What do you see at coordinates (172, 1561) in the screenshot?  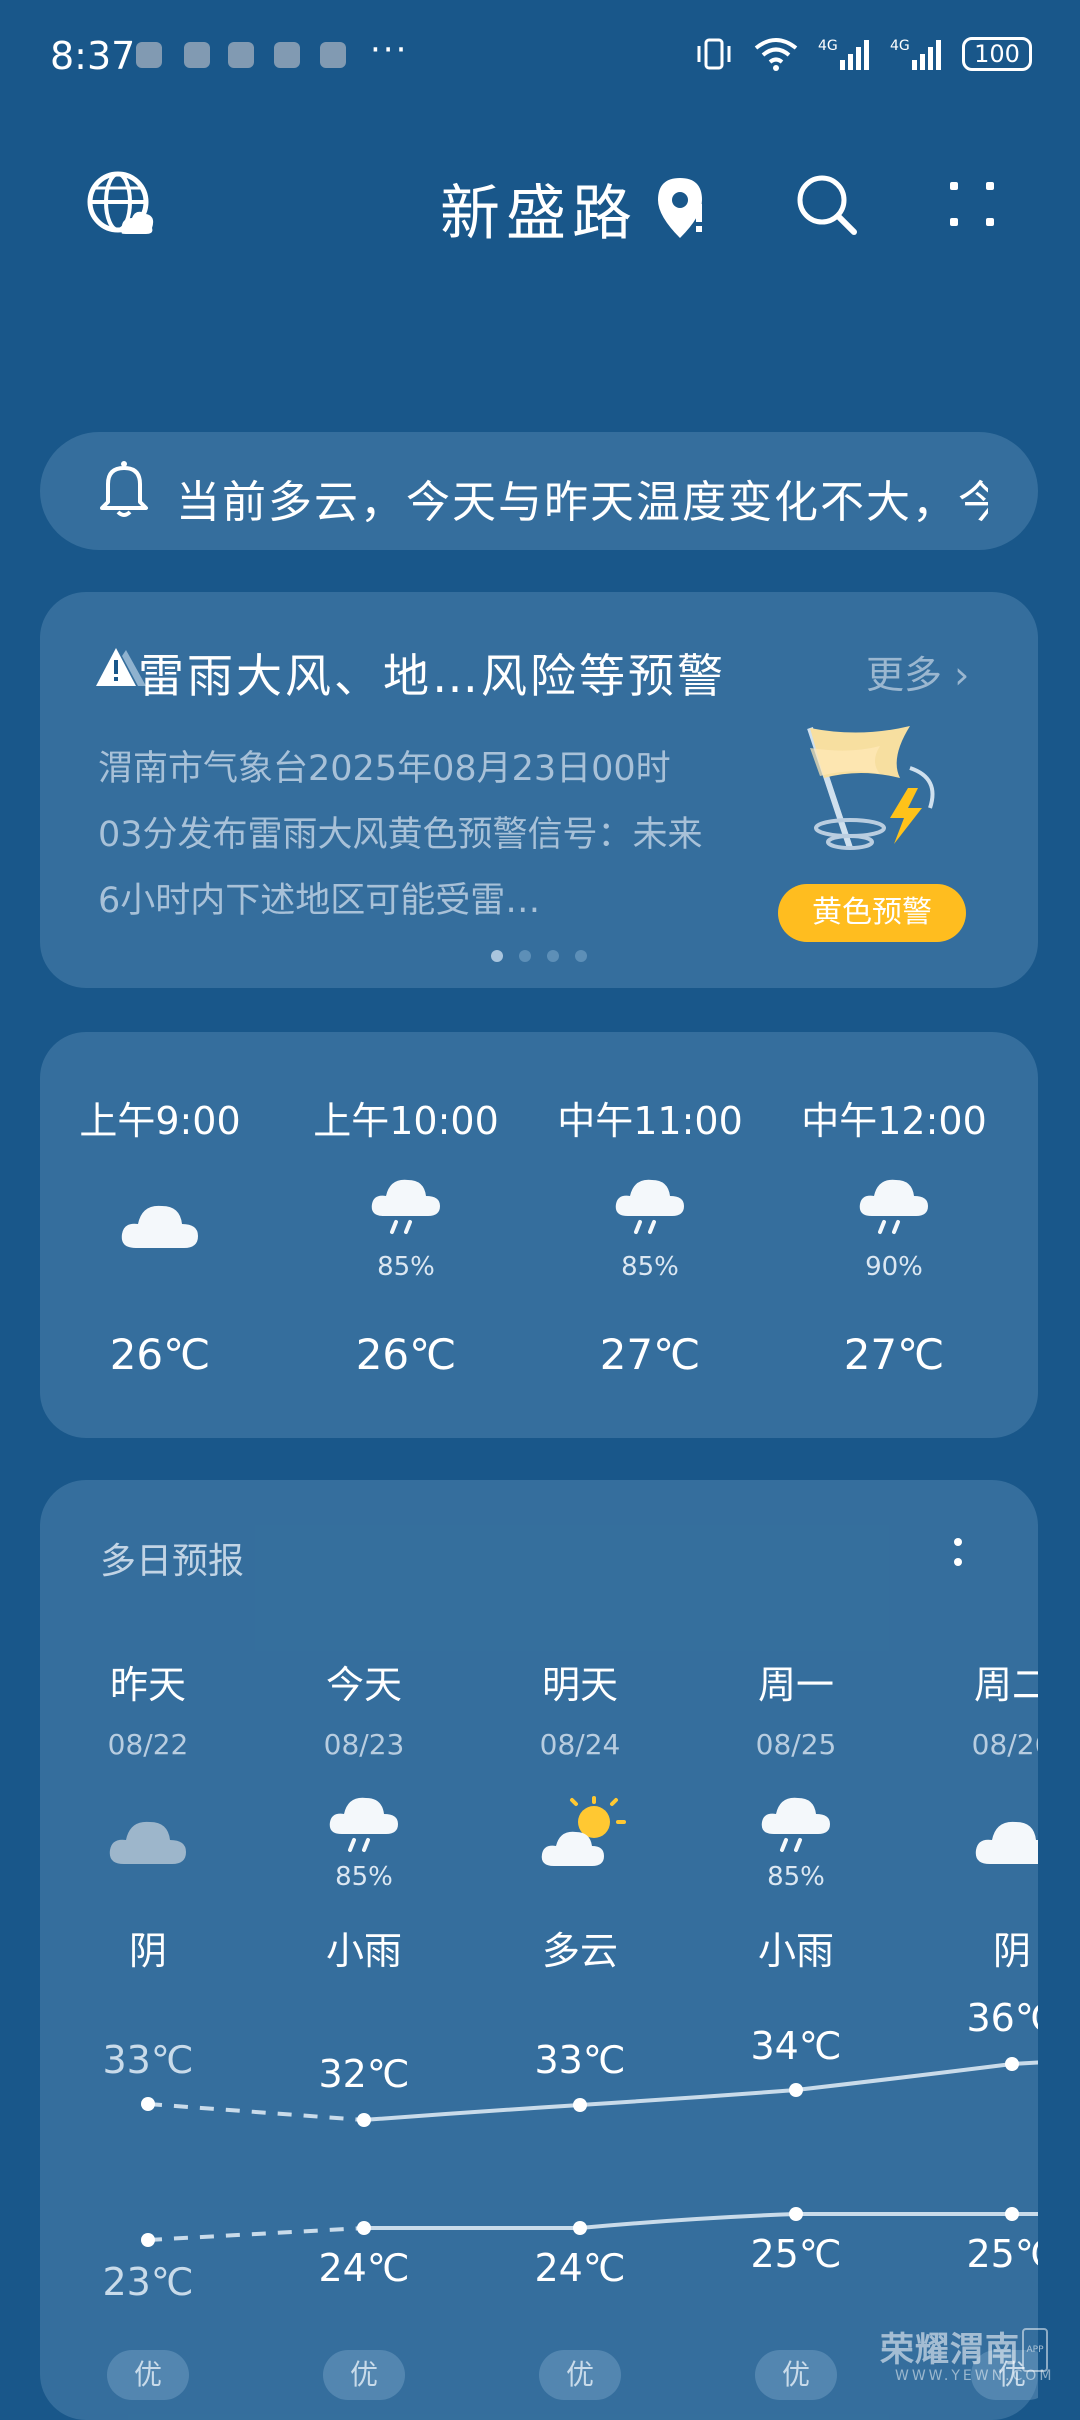 I see `daily-forecast-title: 多日预报` at bounding box center [172, 1561].